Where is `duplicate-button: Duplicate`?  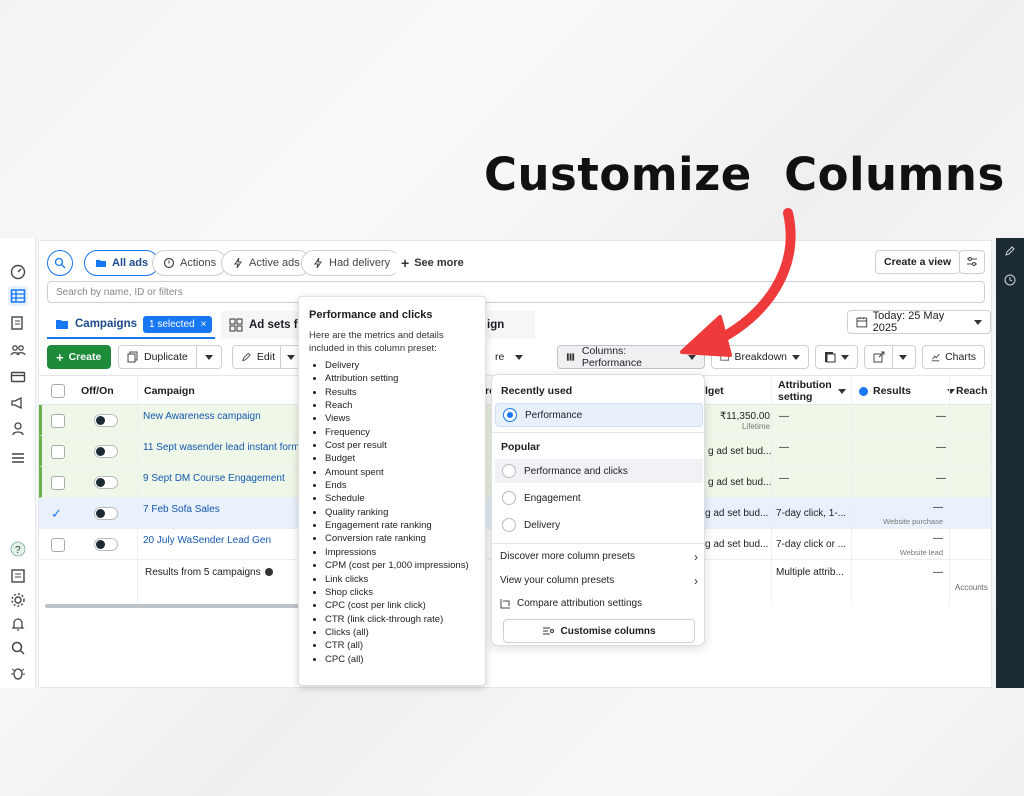 duplicate-button: Duplicate is located at coordinates (170, 357).